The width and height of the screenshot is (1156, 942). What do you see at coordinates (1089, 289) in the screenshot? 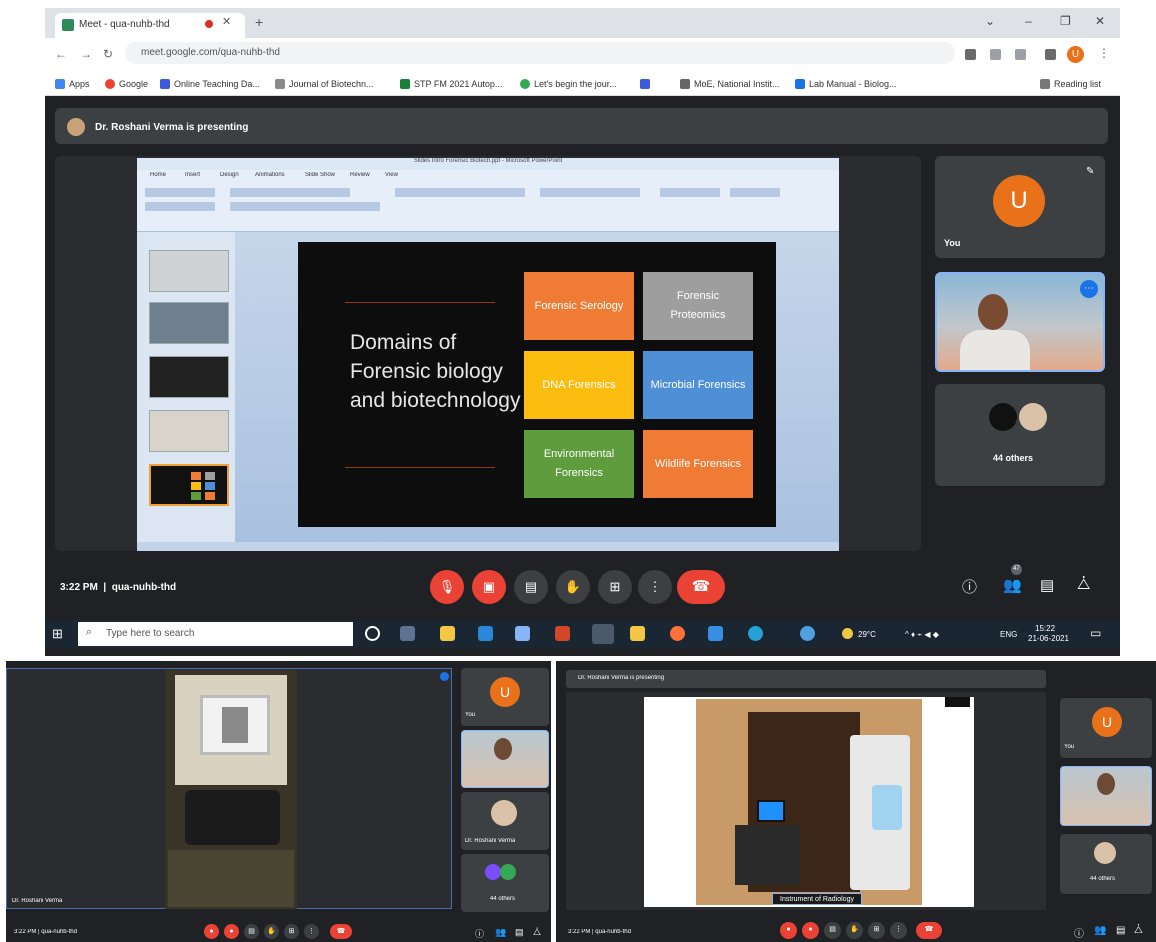
I see `more-options-icon: ⋯` at bounding box center [1089, 289].